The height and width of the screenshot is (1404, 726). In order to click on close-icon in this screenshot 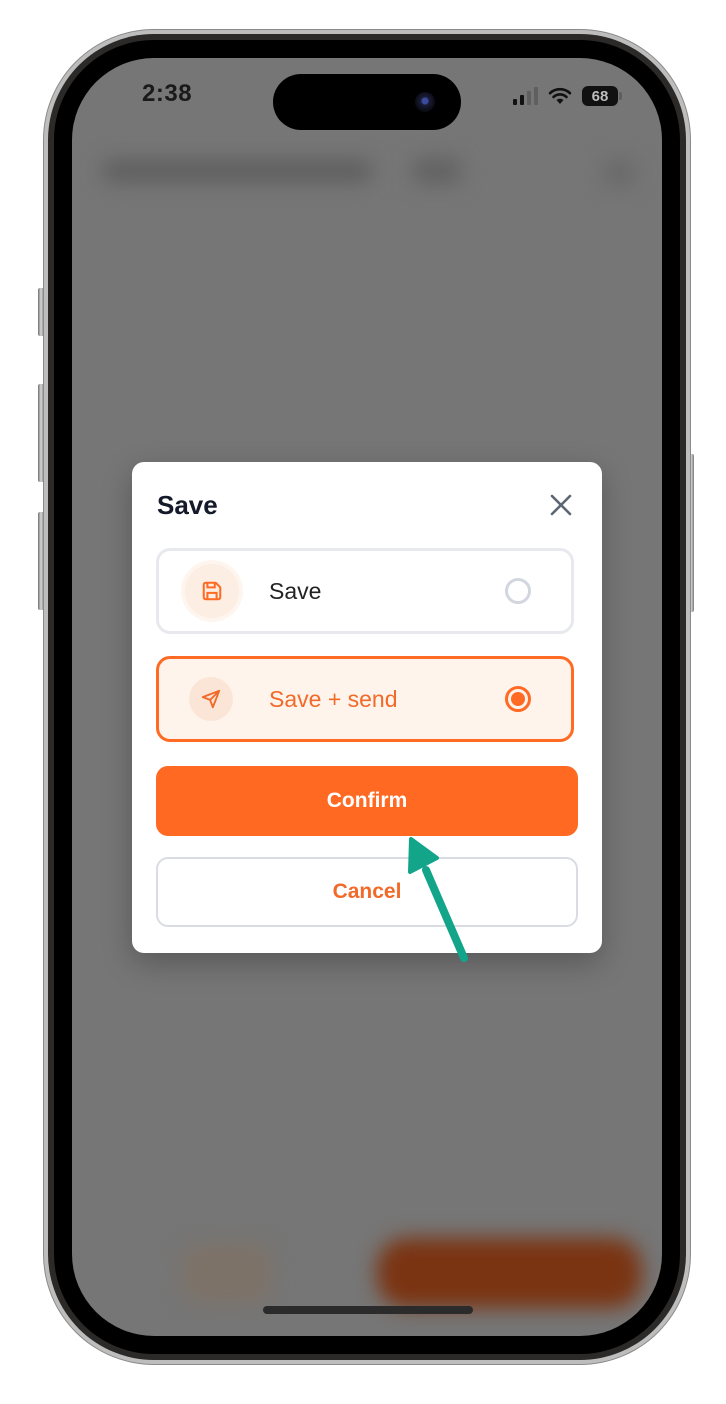, I will do `click(561, 505)`.